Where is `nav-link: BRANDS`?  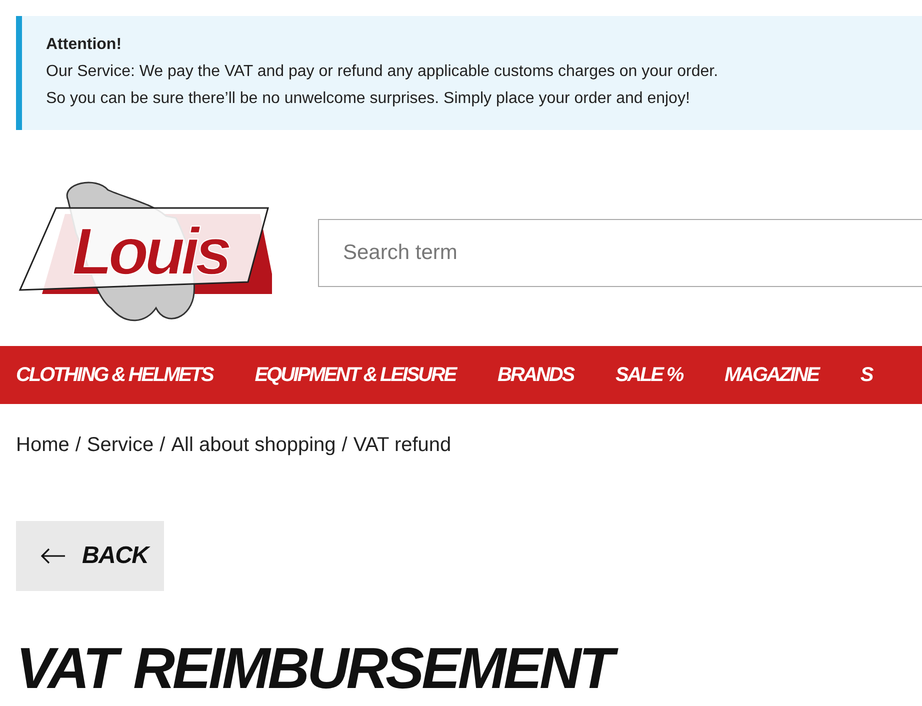
nav-link: BRANDS is located at coordinates (536, 375).